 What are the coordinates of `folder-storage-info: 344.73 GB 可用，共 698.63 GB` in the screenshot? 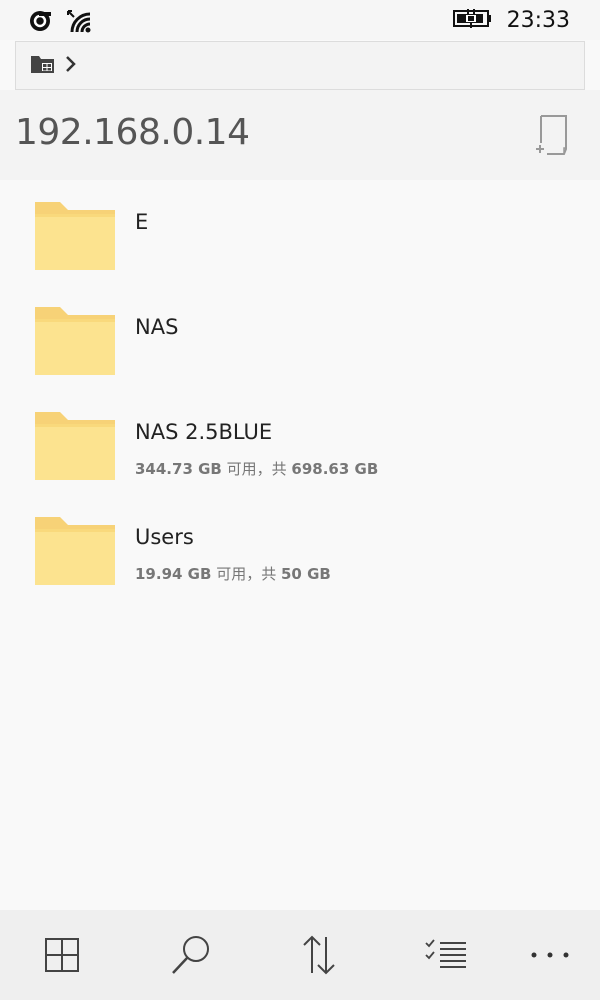 It's located at (256, 468).